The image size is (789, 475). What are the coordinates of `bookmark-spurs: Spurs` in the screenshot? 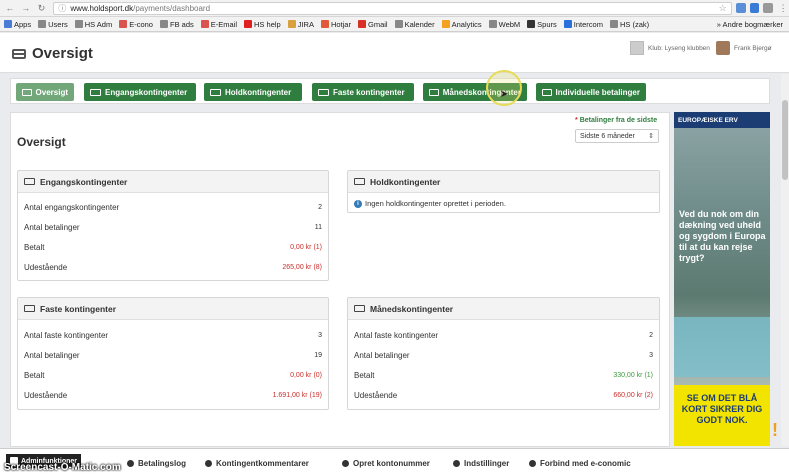 It's located at (542, 24).